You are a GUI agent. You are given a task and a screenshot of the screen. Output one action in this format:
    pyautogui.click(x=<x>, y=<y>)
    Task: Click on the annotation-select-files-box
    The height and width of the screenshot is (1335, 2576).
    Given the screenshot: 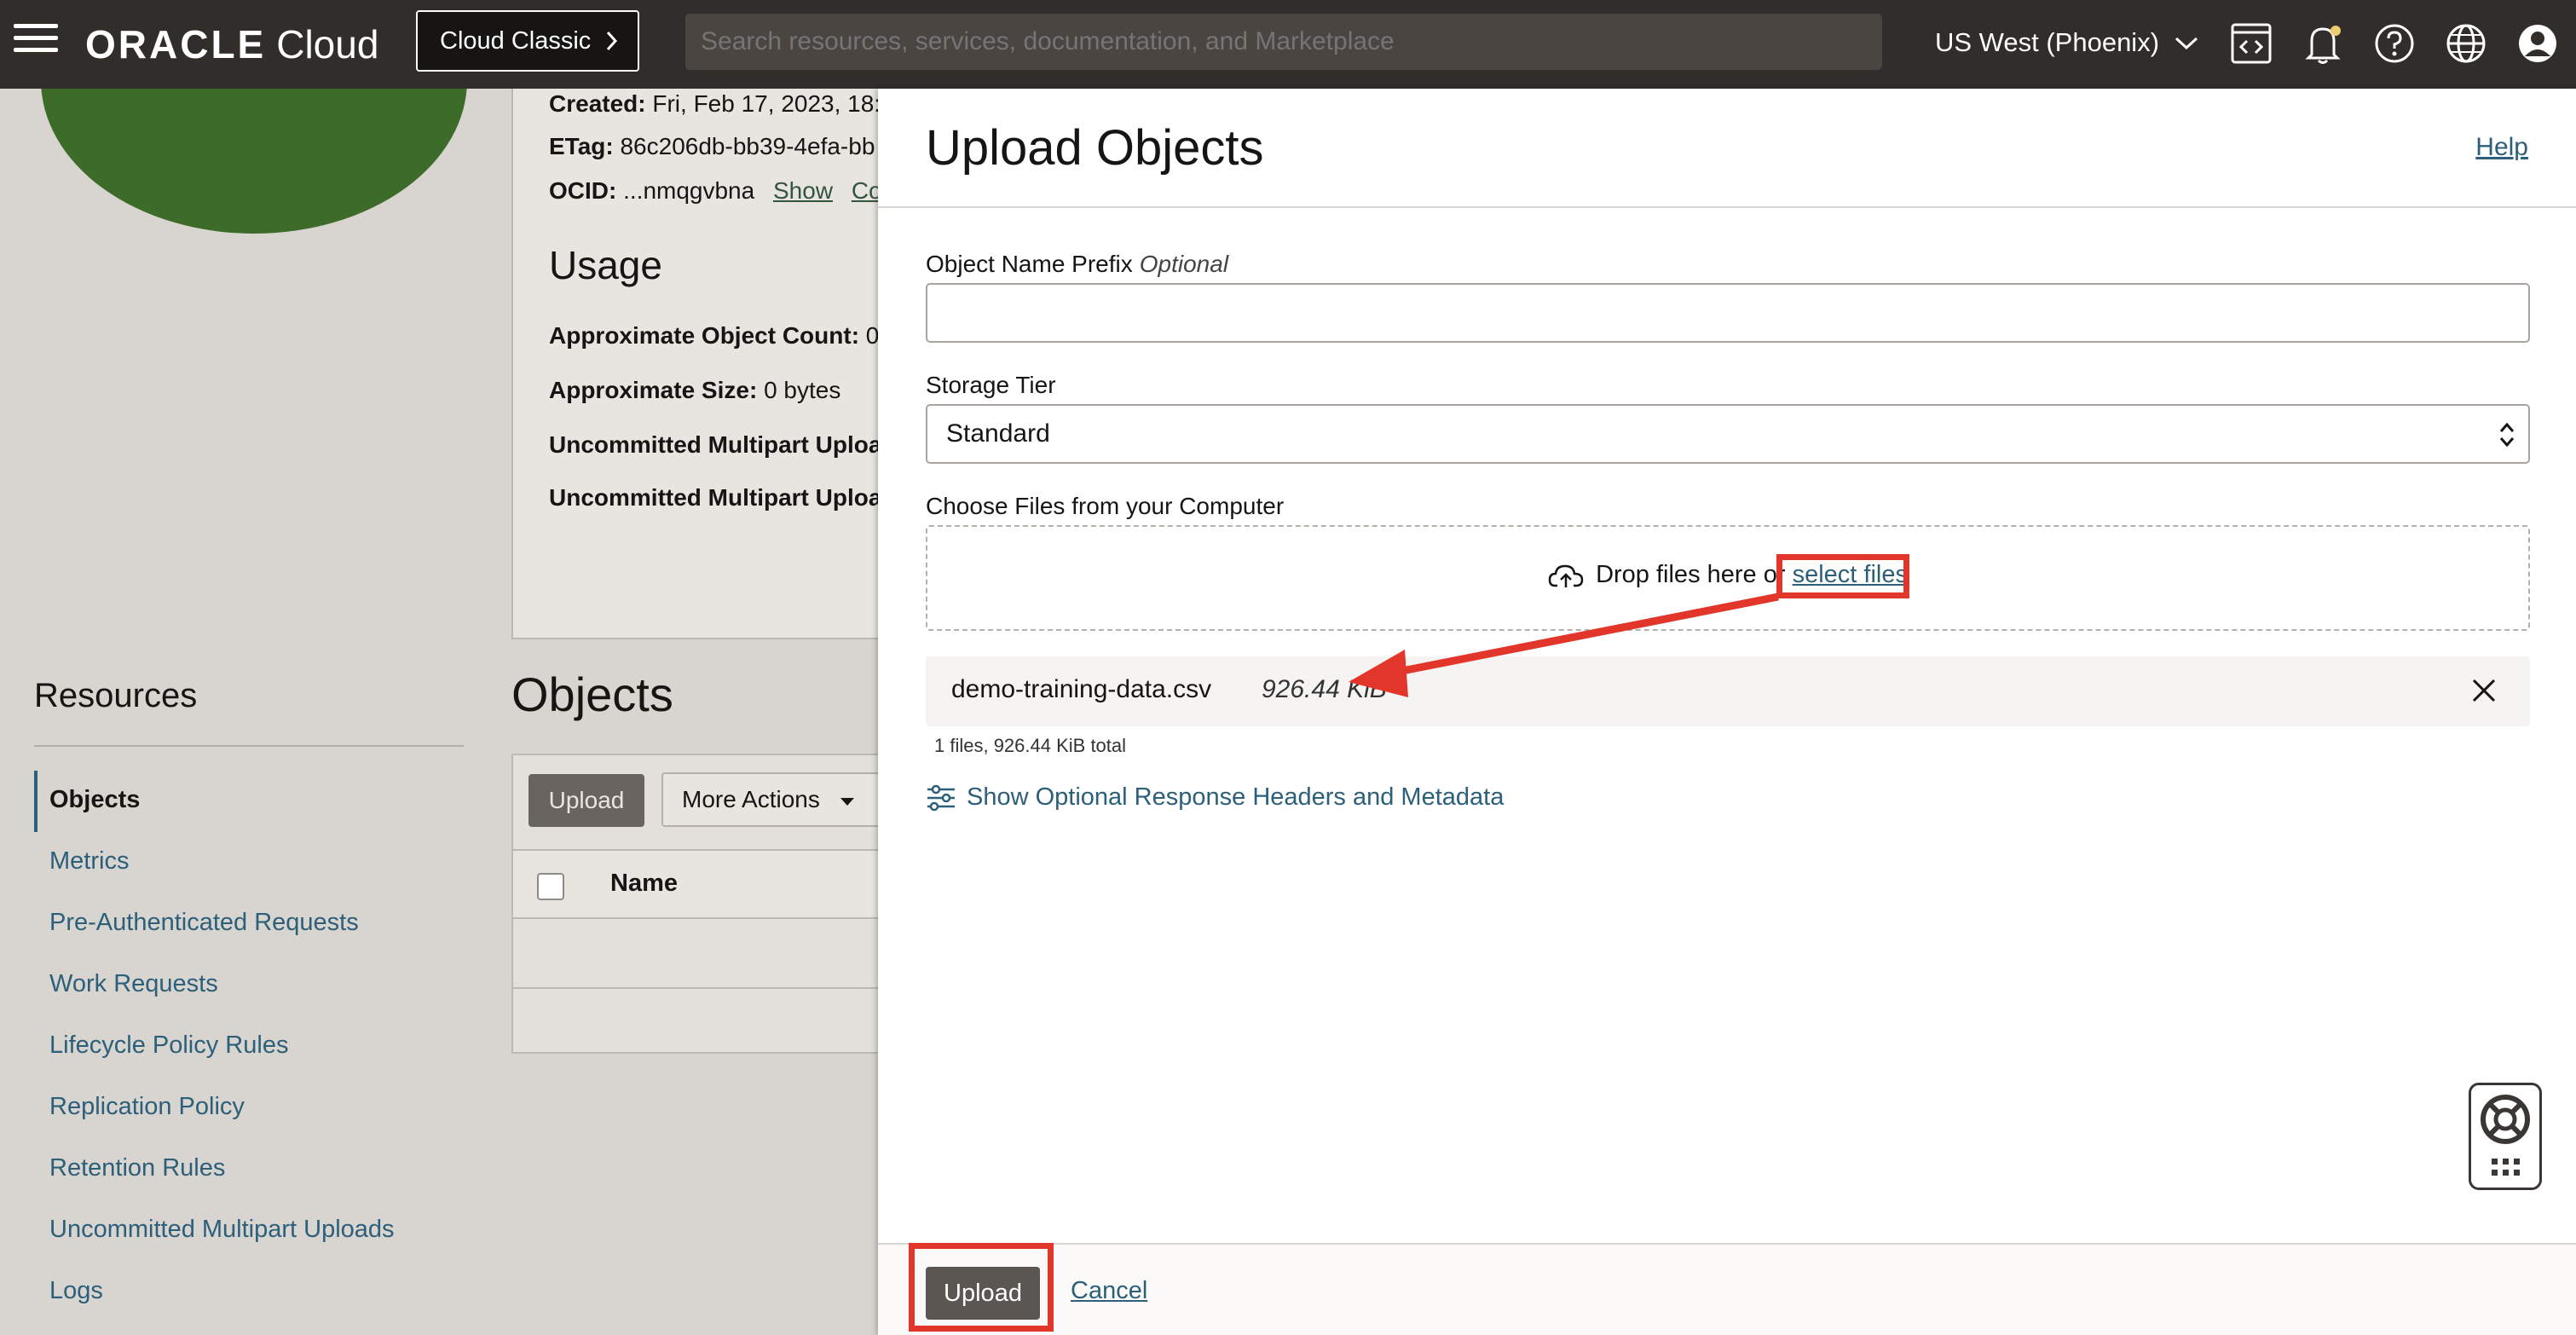 What is the action you would take?
    pyautogui.click(x=1842, y=576)
    